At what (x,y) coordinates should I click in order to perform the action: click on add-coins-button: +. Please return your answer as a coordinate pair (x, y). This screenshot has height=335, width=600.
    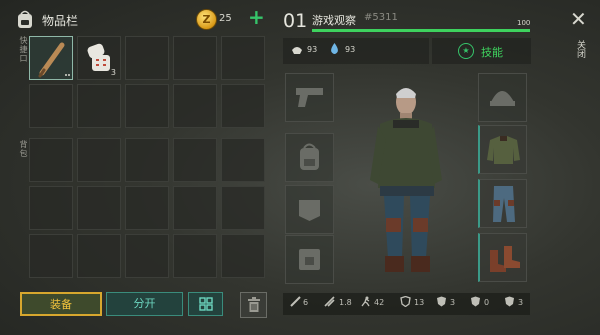
    Looking at the image, I should click on (256, 17).